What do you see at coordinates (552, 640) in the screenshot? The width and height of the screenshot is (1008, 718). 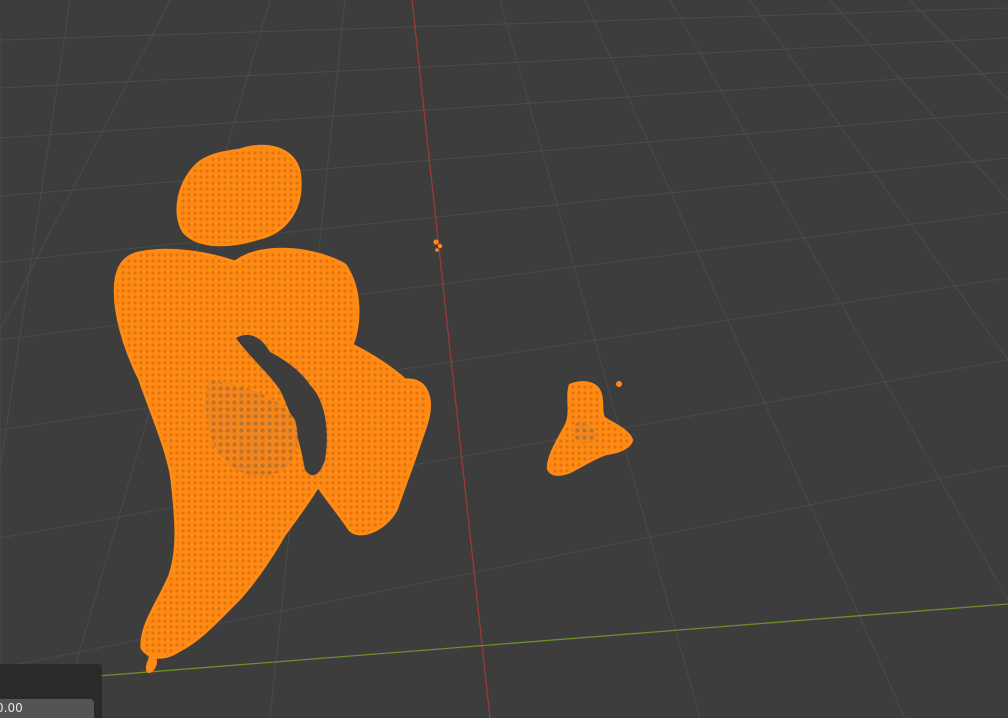 I see `x-axis-line` at bounding box center [552, 640].